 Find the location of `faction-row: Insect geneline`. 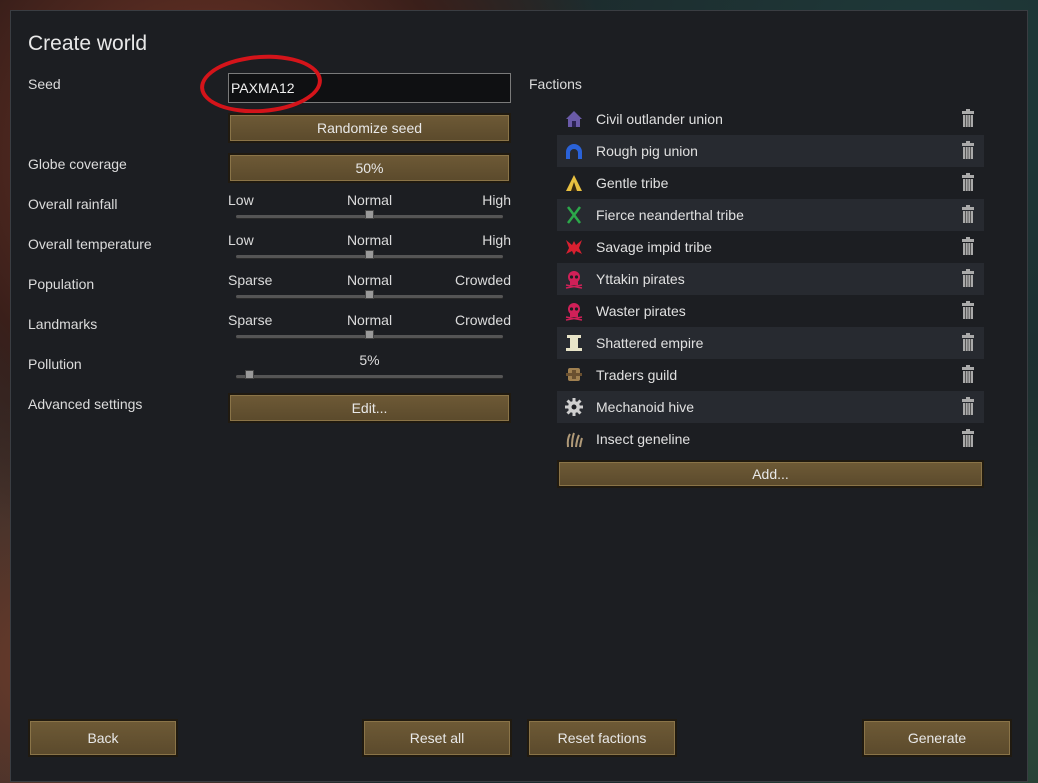

faction-row: Insect geneline is located at coordinates (770, 439).